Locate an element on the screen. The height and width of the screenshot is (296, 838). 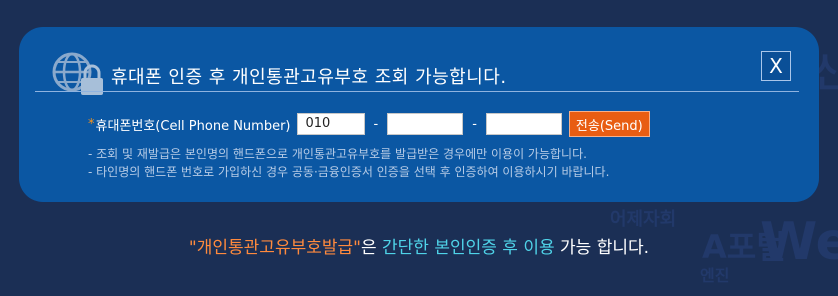
close-icon: X is located at coordinates (776, 66).